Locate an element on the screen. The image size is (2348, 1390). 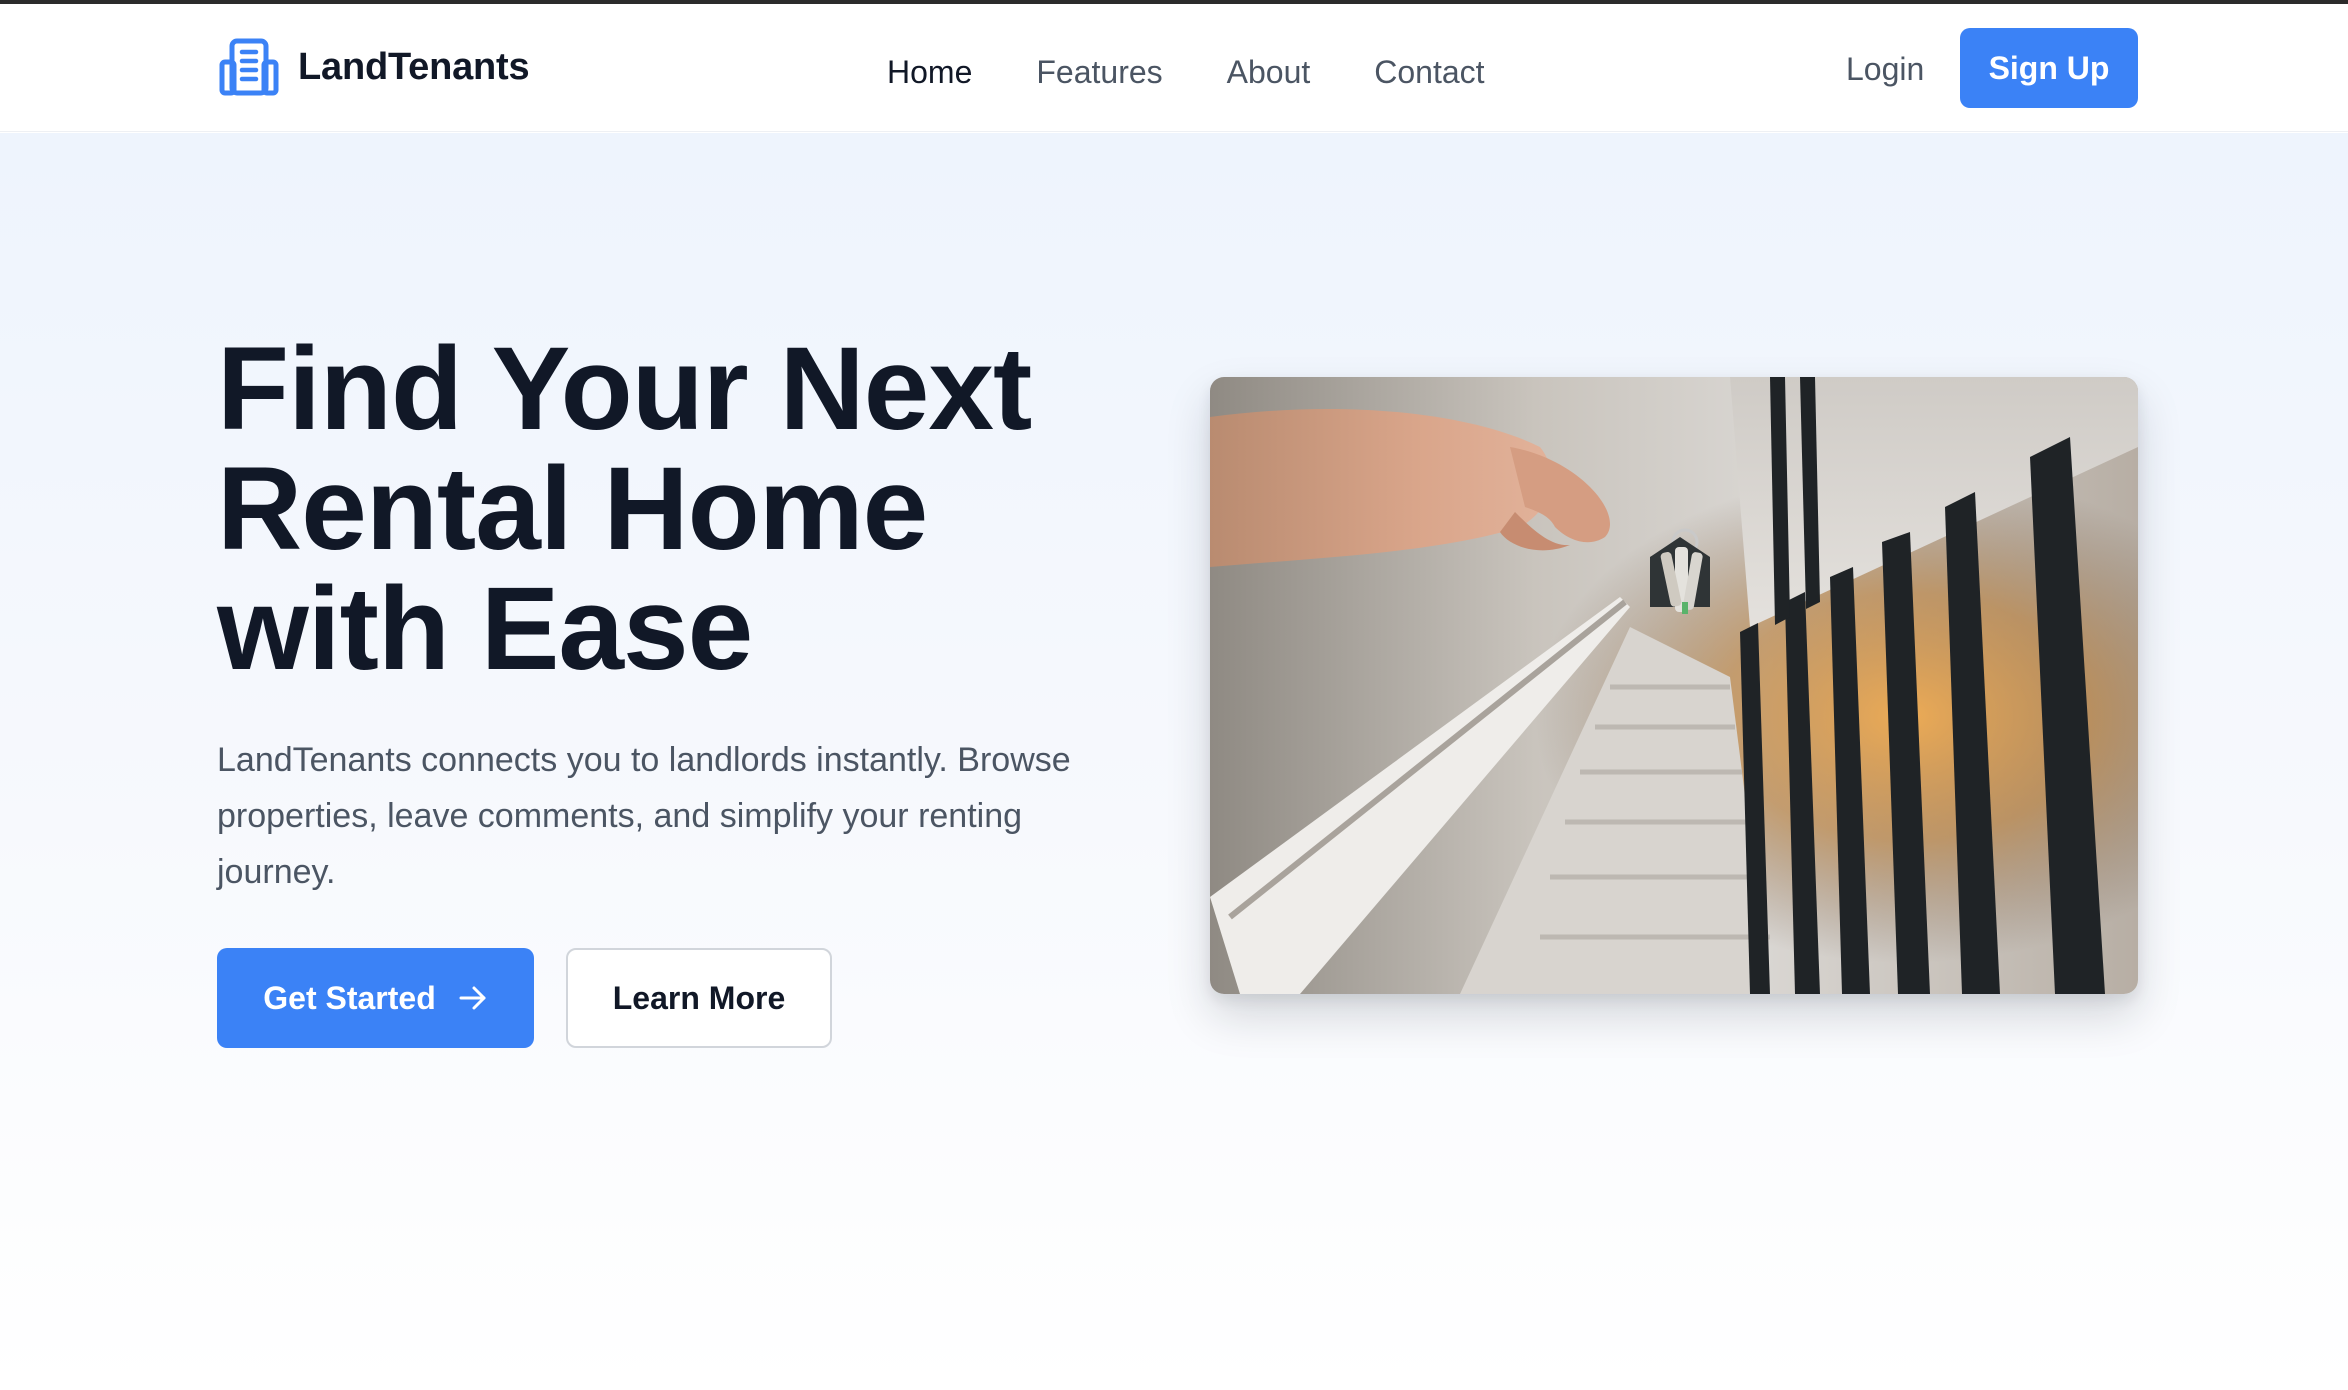
nav-contact: Contact is located at coordinates (1429, 72).